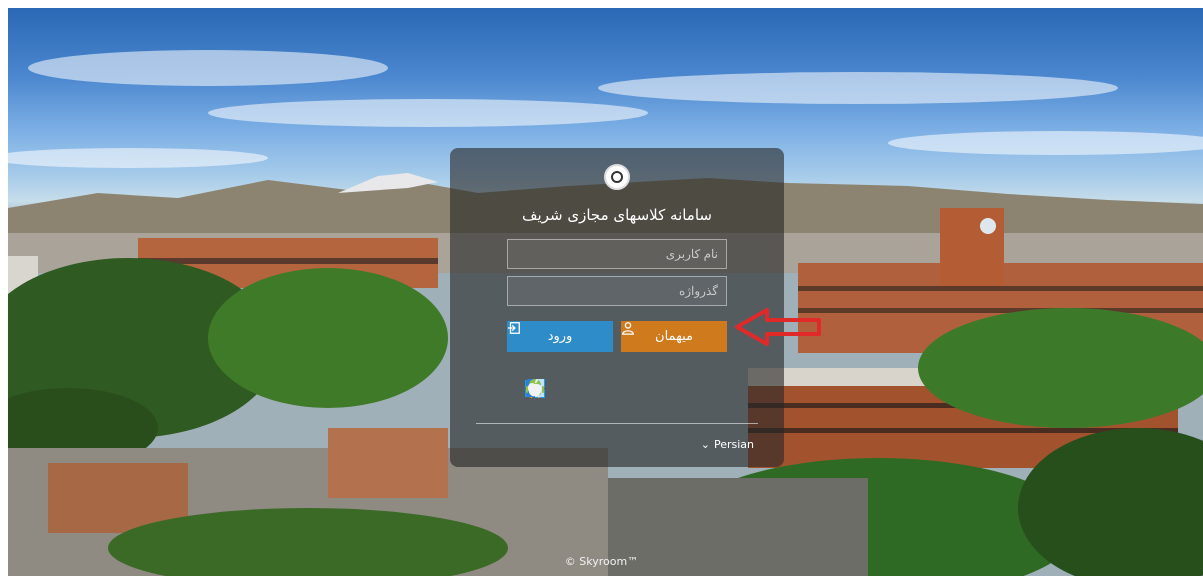  Describe the element at coordinates (733, 444) in the screenshot. I see `language-selected: Persian` at that location.